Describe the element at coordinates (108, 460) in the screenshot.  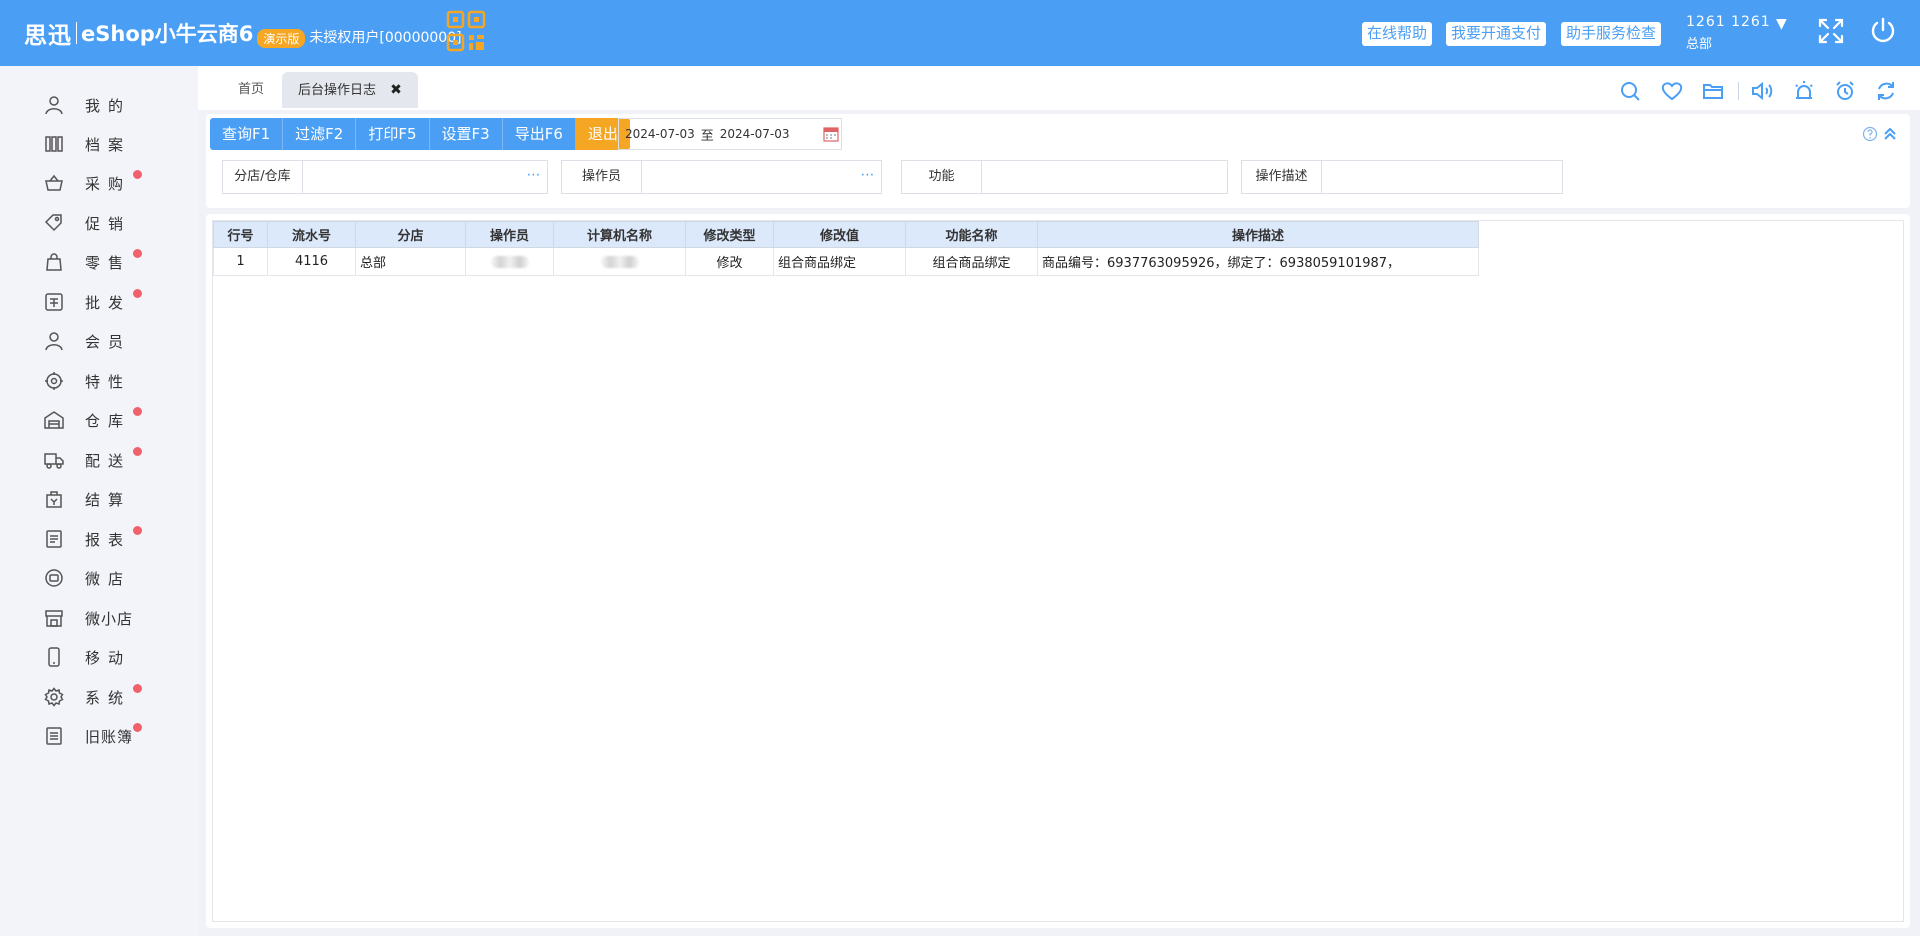
I see `sidebar-item-label: 配送` at that location.